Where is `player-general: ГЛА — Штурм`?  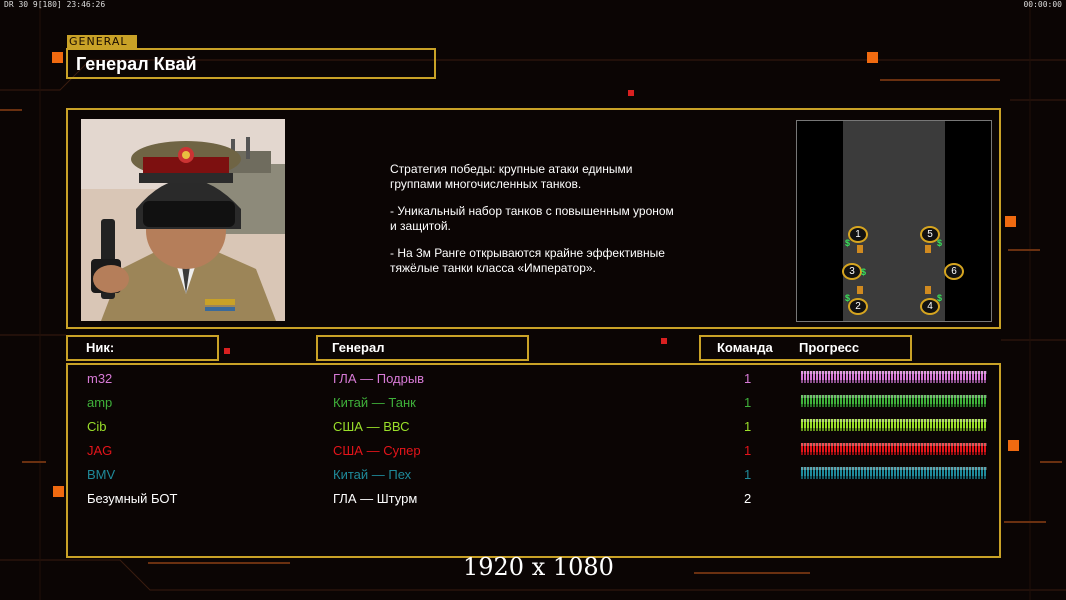 player-general: ГЛА — Штурм is located at coordinates (375, 498).